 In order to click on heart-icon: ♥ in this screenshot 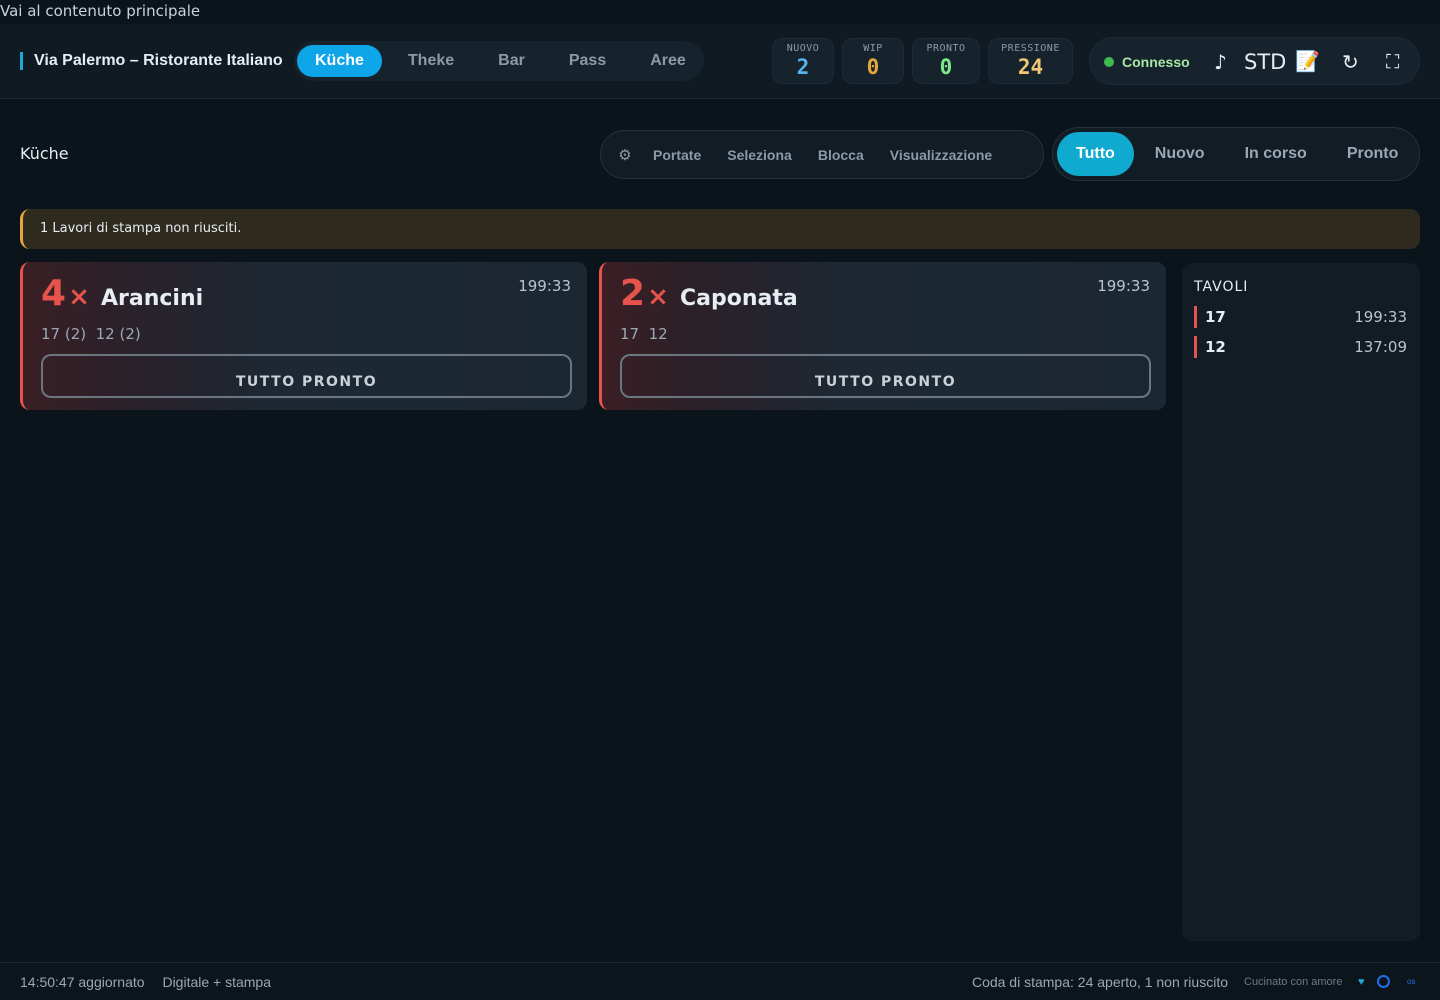, I will do `click(1361, 982)`.